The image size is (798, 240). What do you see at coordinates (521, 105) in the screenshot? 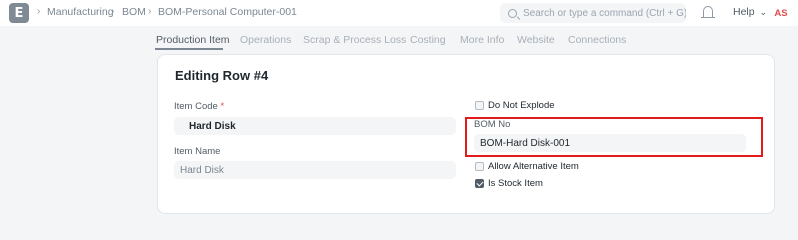
I see `do-not-explode-label: Do Not Explode` at bounding box center [521, 105].